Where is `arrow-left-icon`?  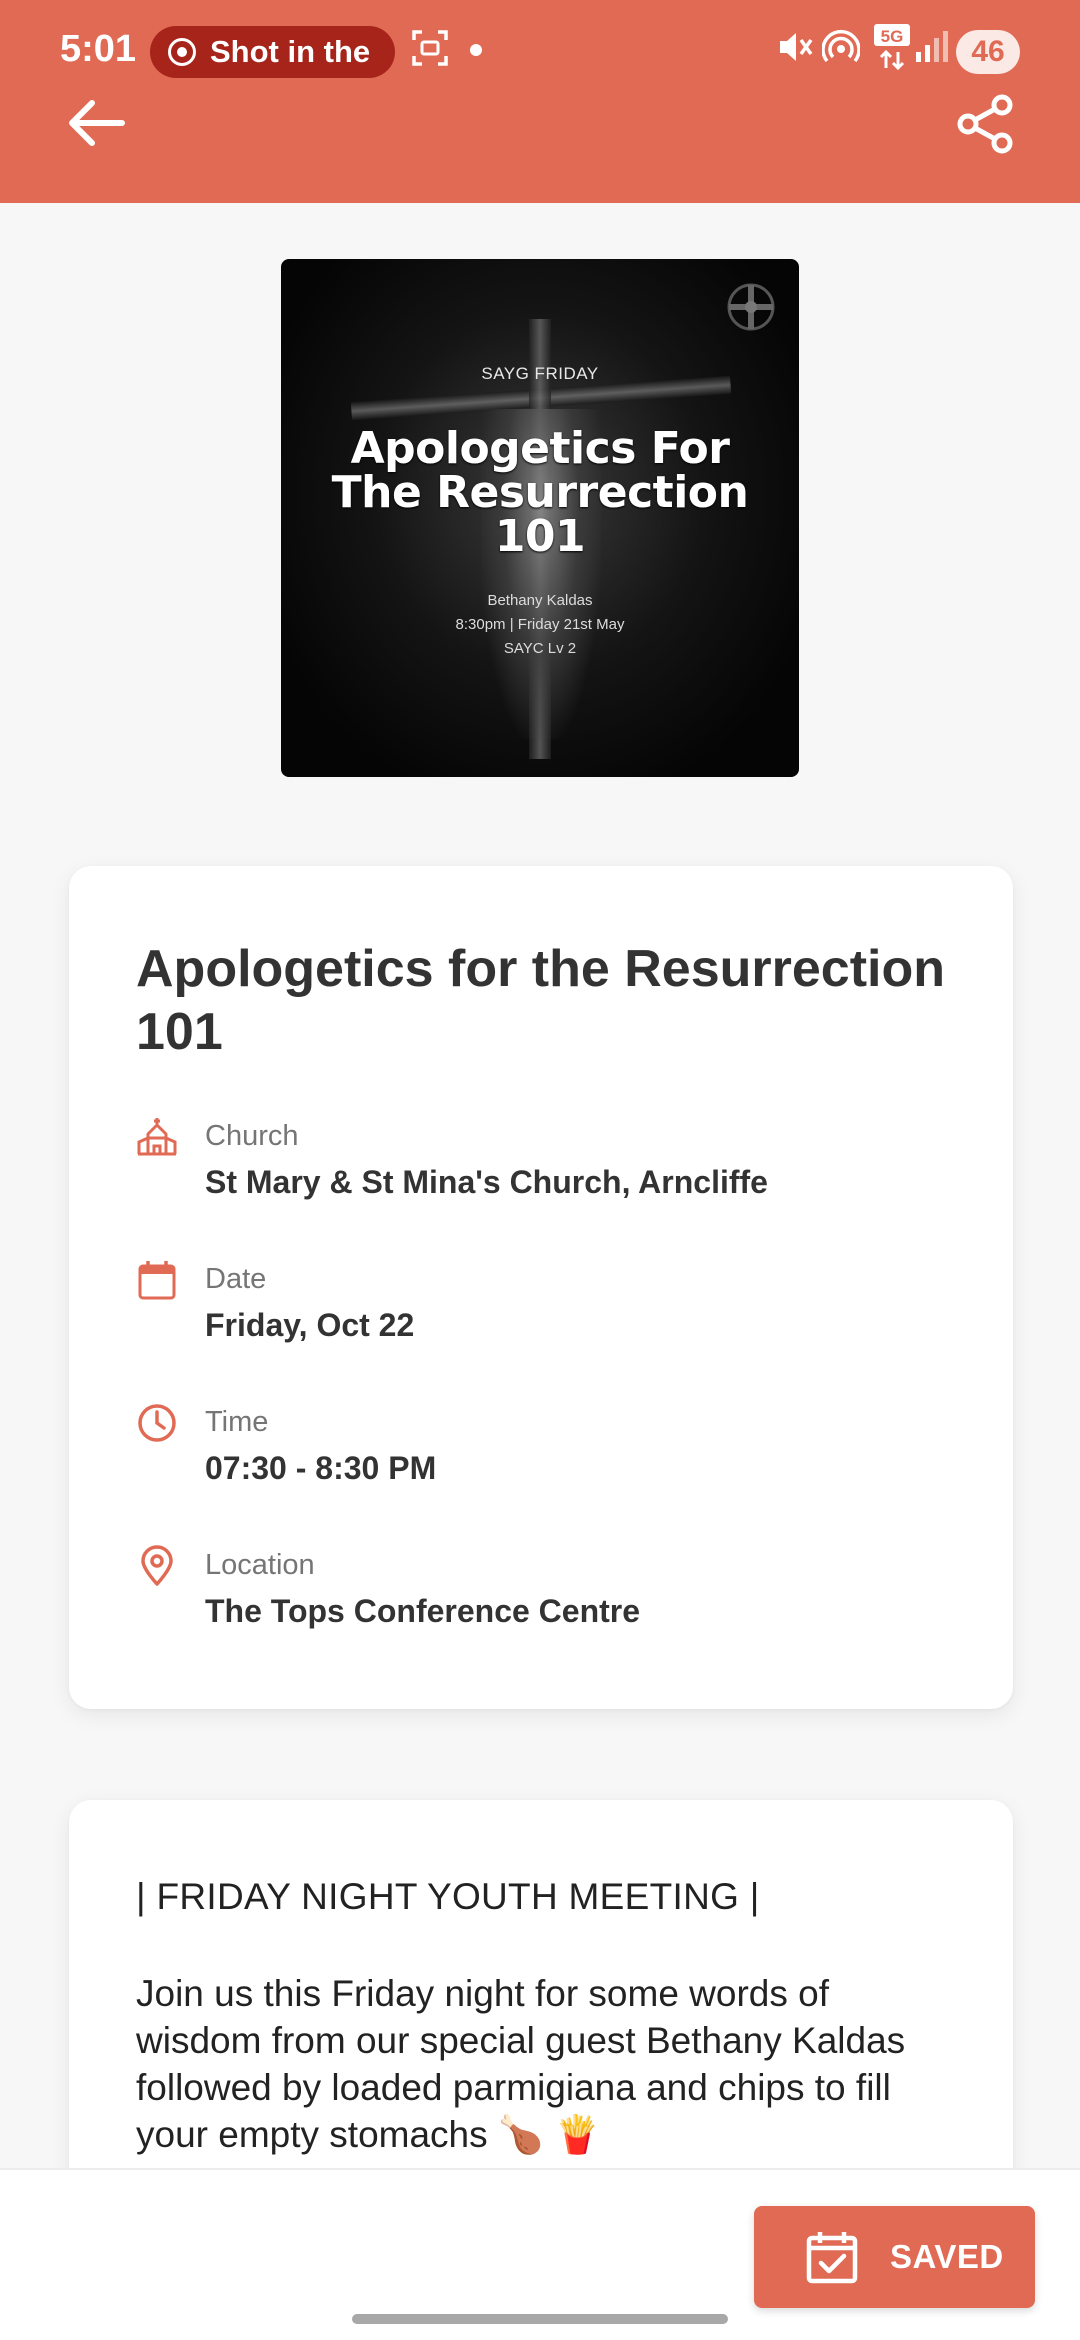
arrow-left-icon is located at coordinates (97, 123).